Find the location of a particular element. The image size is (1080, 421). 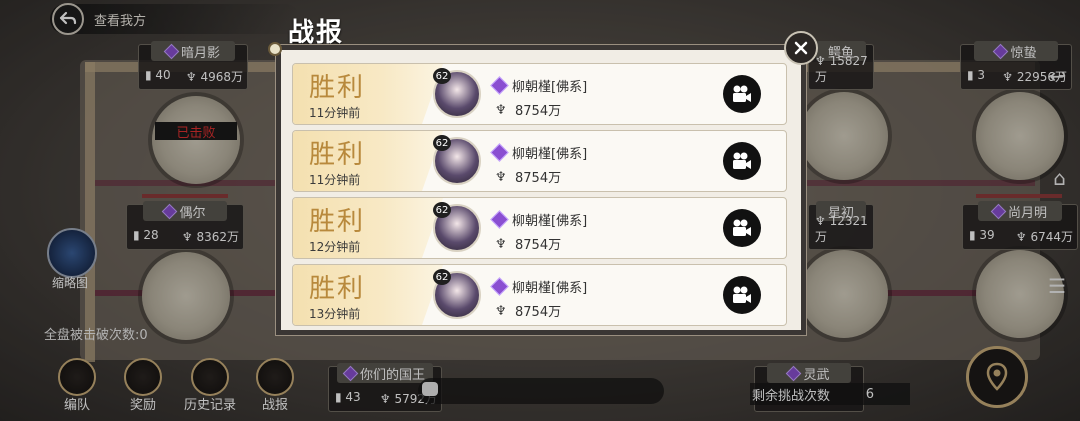

time-text: 13分钟前 is located at coordinates (335, 314).